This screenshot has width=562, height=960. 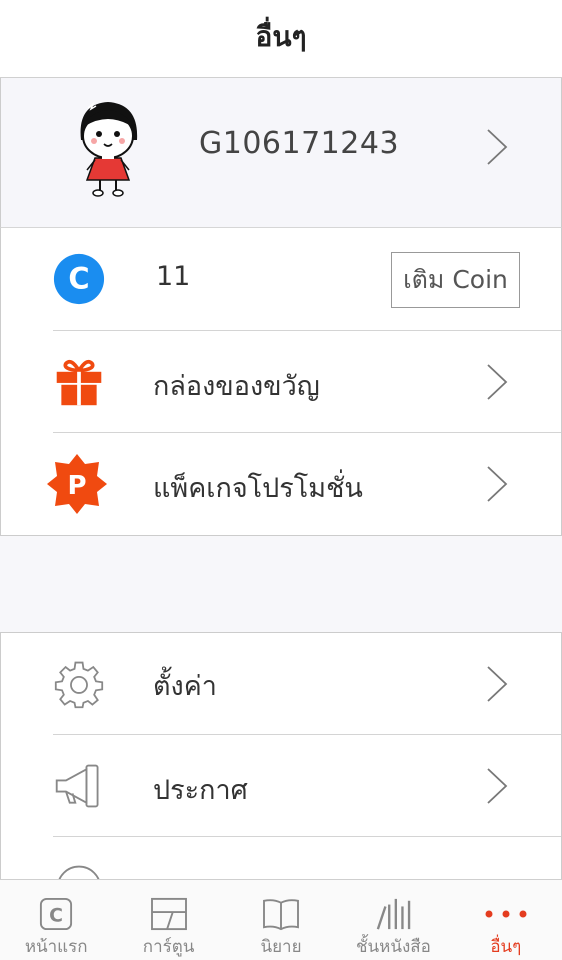 What do you see at coordinates (281, 947) in the screenshot?
I see `tab-label: นิยาย` at bounding box center [281, 947].